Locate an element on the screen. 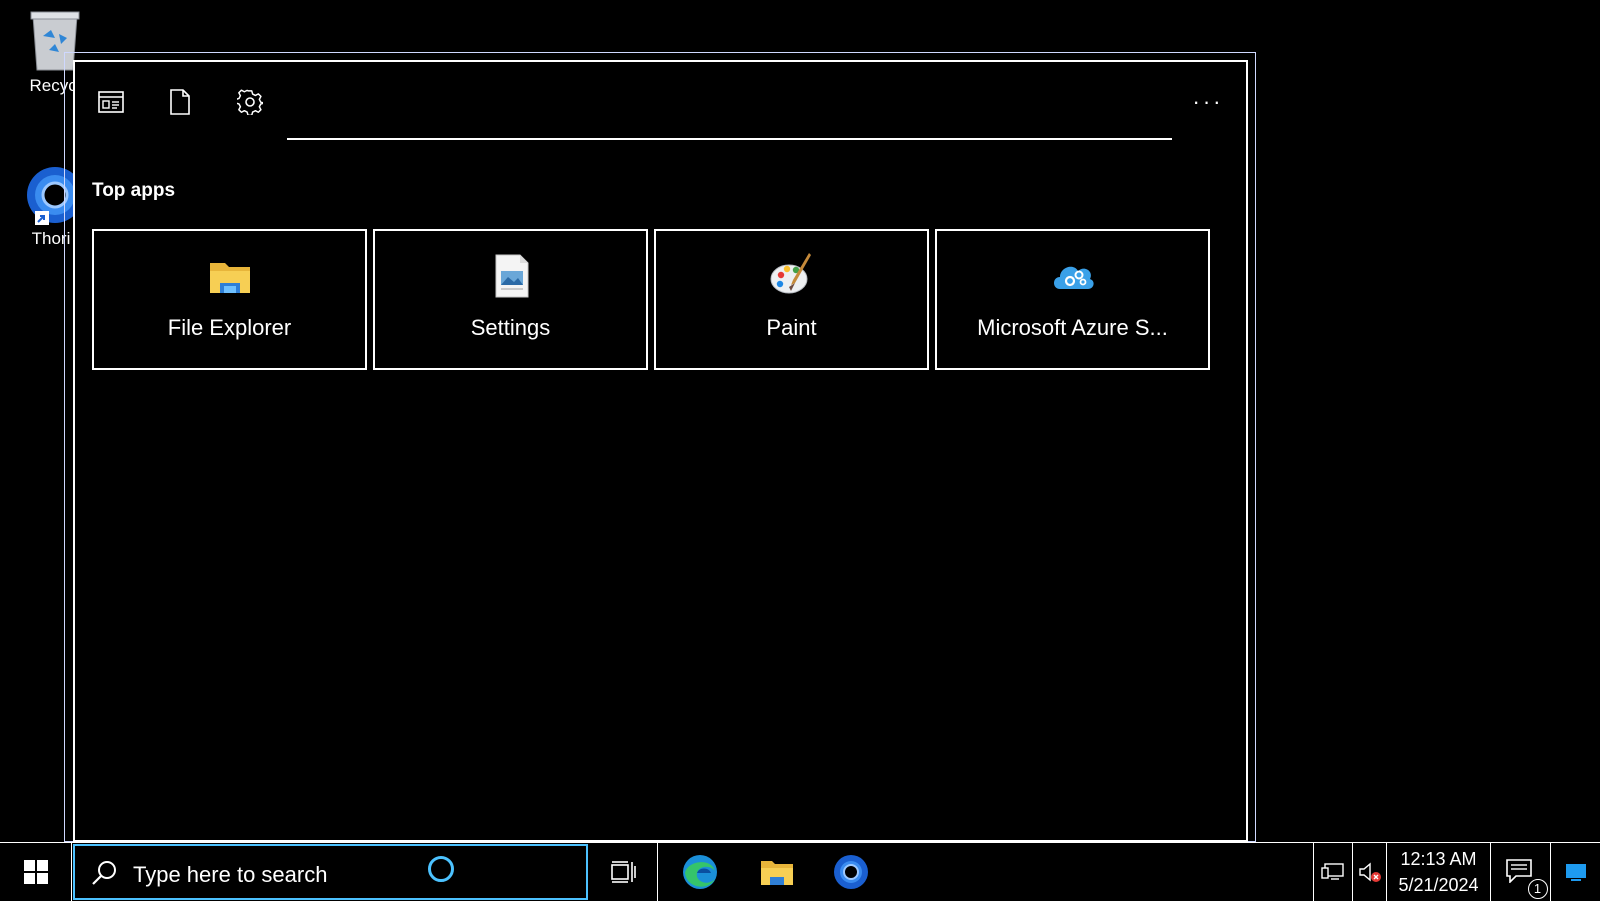 The width and height of the screenshot is (1600, 901). azure-cloud-icon is located at coordinates (1073, 276).